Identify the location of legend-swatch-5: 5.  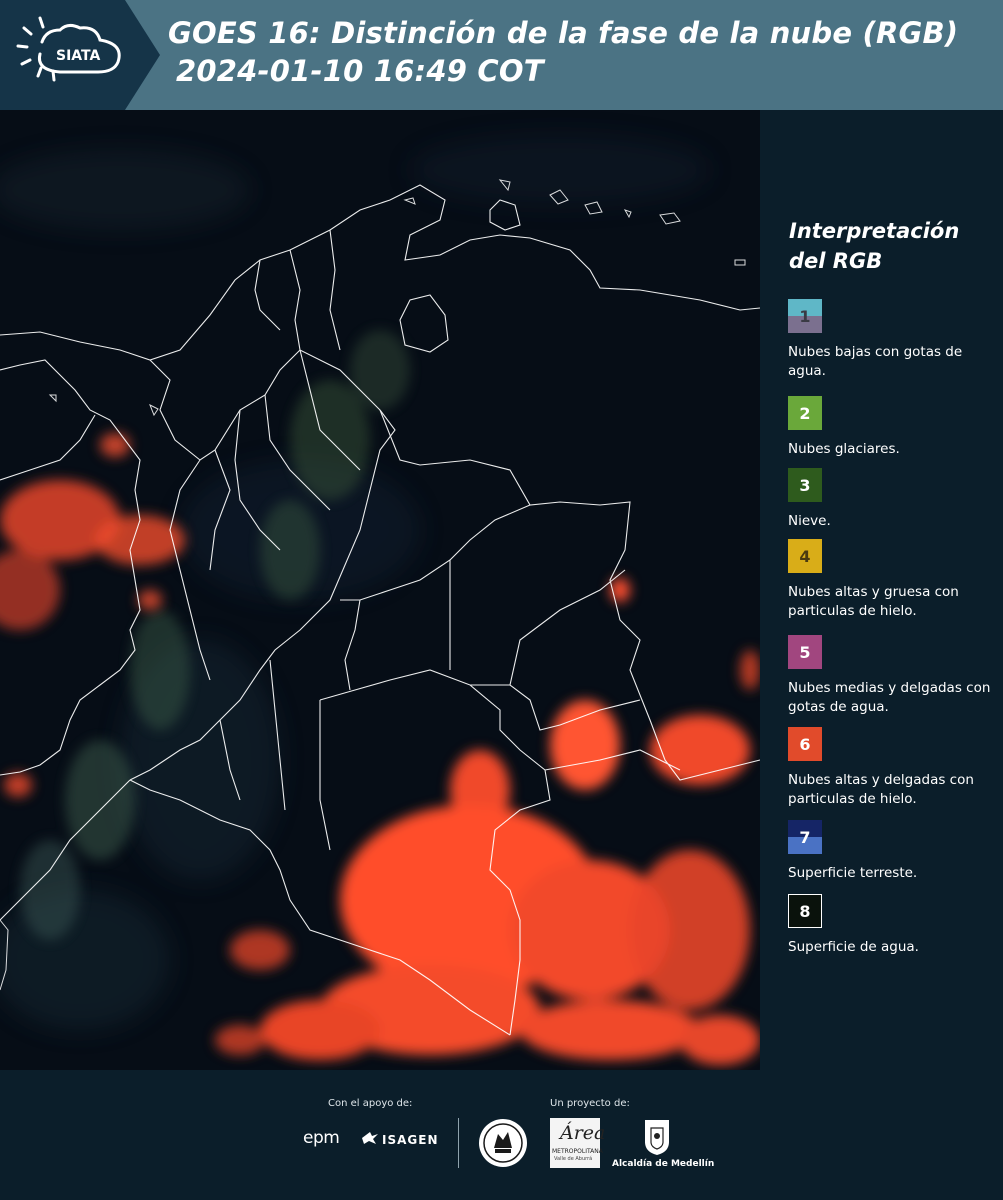
(805, 652).